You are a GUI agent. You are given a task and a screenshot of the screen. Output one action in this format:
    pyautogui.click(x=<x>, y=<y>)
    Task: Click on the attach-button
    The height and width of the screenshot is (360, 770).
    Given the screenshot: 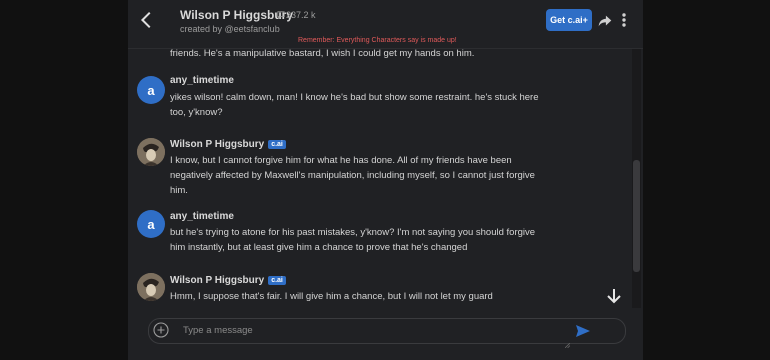 What is the action you would take?
    pyautogui.click(x=161, y=330)
    